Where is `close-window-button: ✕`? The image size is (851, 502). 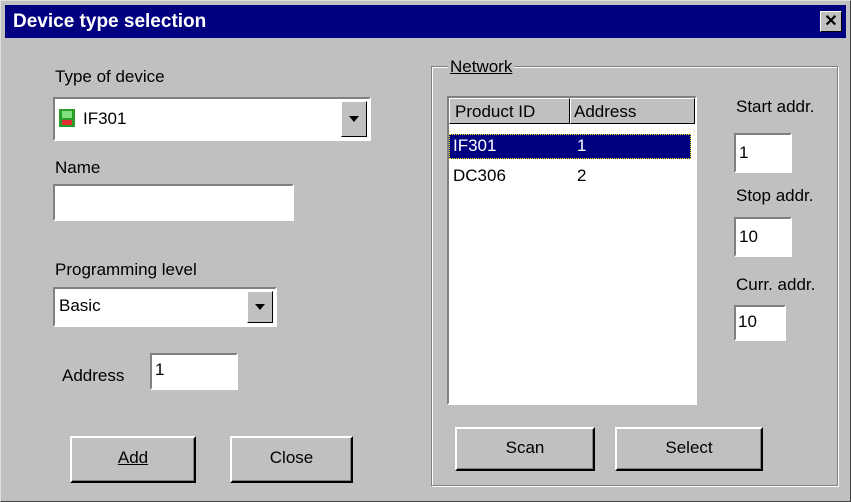 close-window-button: ✕ is located at coordinates (831, 21).